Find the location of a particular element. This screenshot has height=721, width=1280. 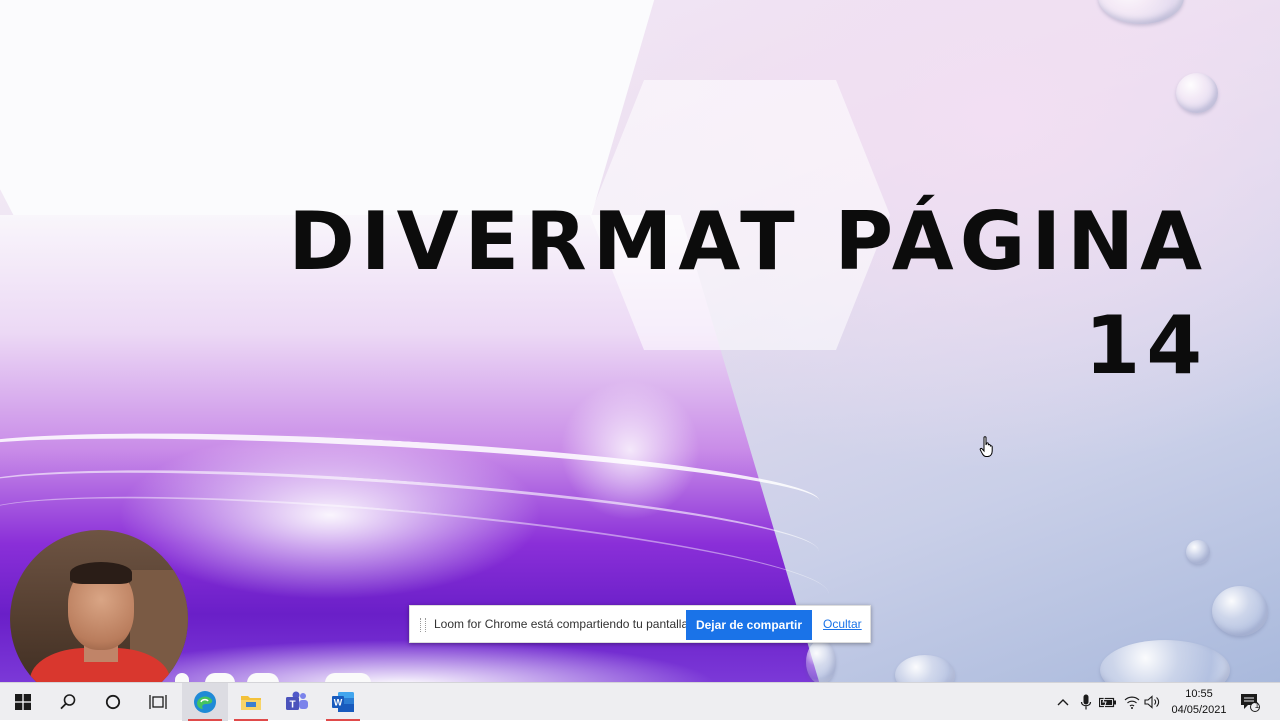

search-icon is located at coordinates (68, 702).